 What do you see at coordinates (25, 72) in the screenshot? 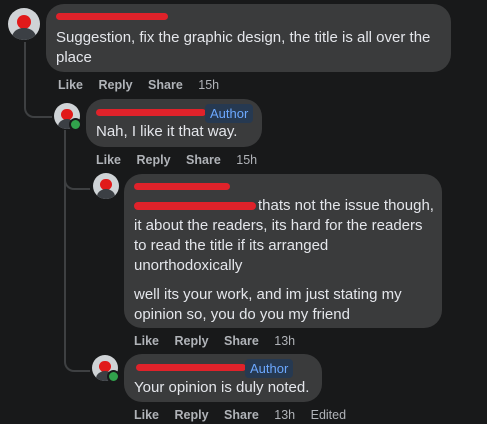
I see `thread-line-main` at bounding box center [25, 72].